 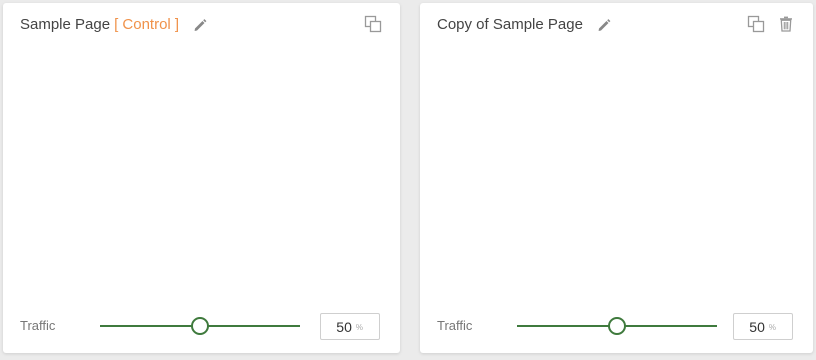 What do you see at coordinates (65, 24) in the screenshot?
I see `variant-title: Sample Page` at bounding box center [65, 24].